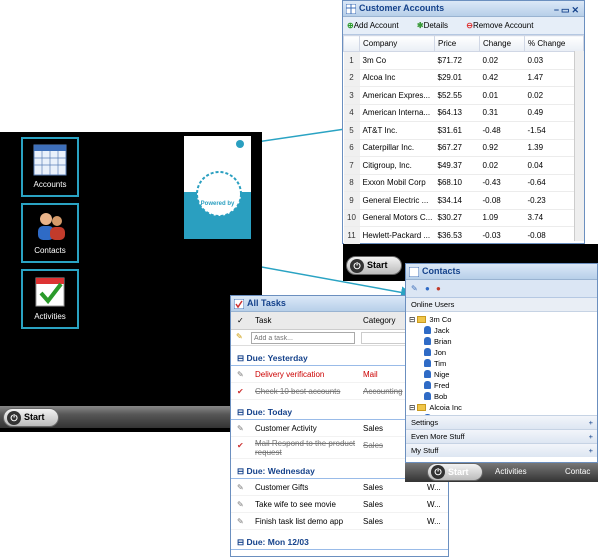  Describe the element at coordinates (502, 183) in the screenshot. I see `cell-change: -0.43` at that location.